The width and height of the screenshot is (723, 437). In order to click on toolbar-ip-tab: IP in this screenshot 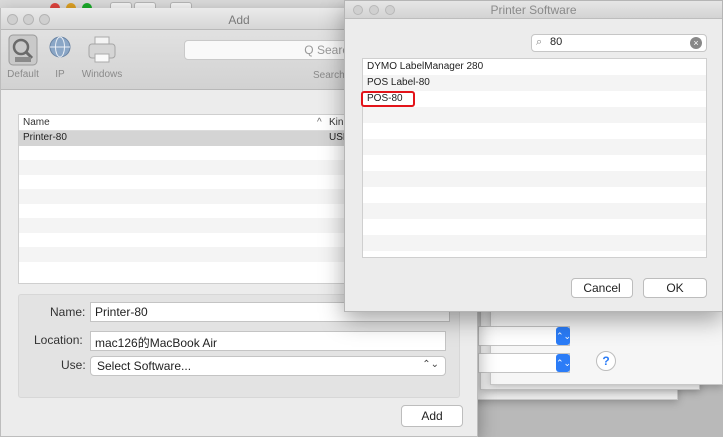, I will do `click(60, 56)`.